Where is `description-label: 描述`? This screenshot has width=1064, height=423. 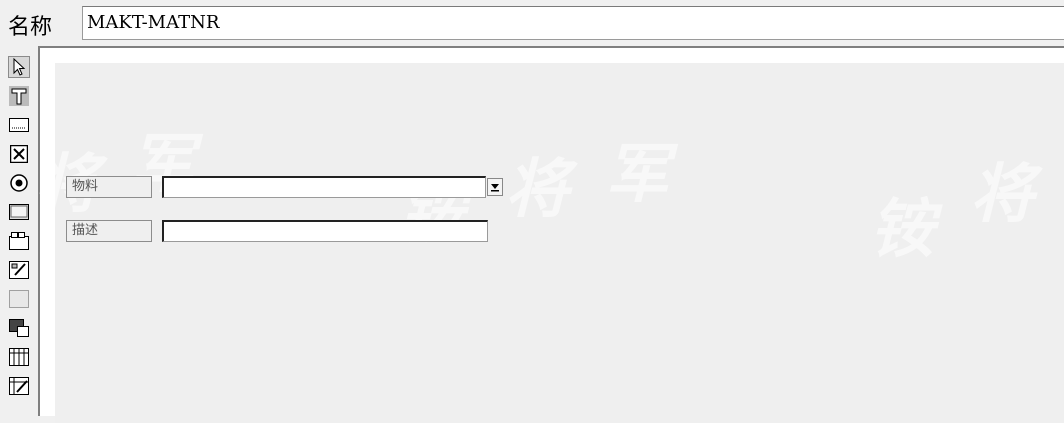
description-label: 描述 is located at coordinates (109, 231).